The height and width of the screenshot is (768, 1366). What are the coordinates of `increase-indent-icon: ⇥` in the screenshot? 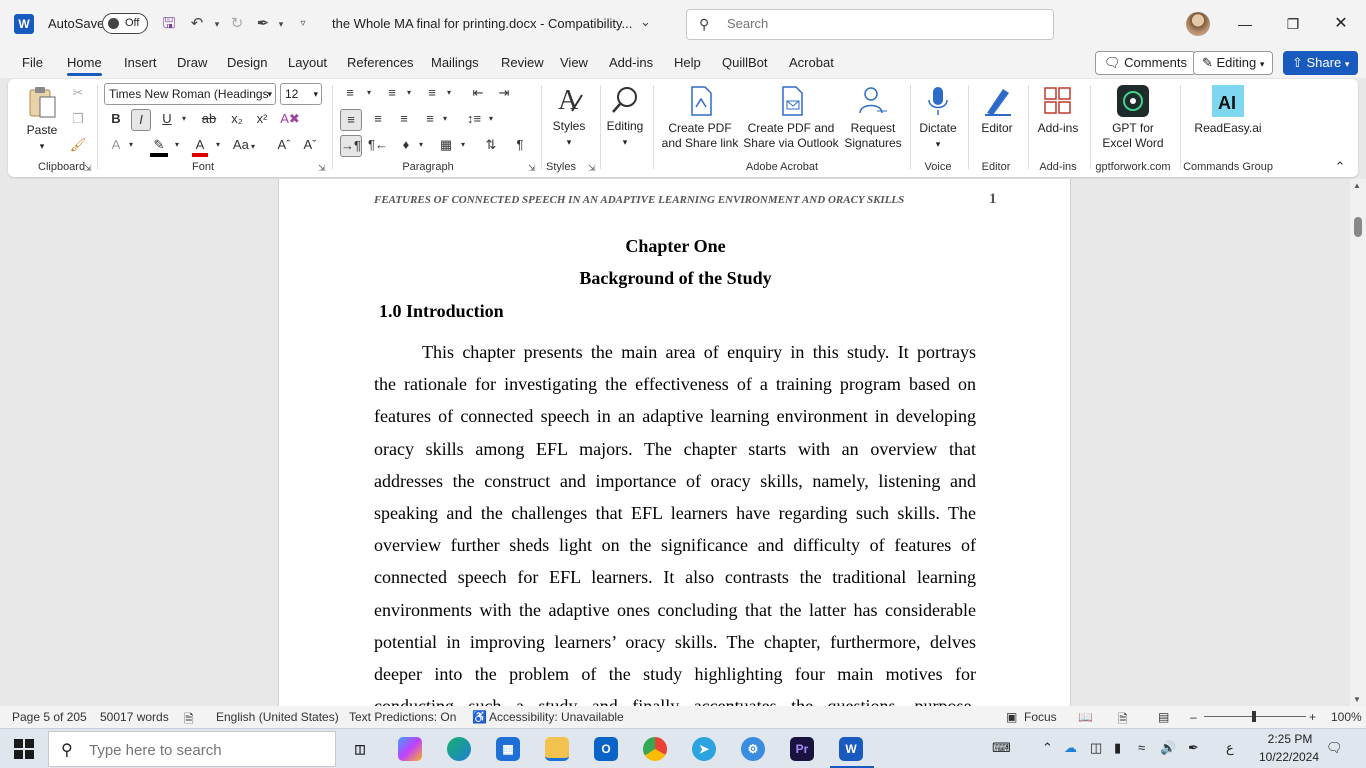 It's located at (504, 93).